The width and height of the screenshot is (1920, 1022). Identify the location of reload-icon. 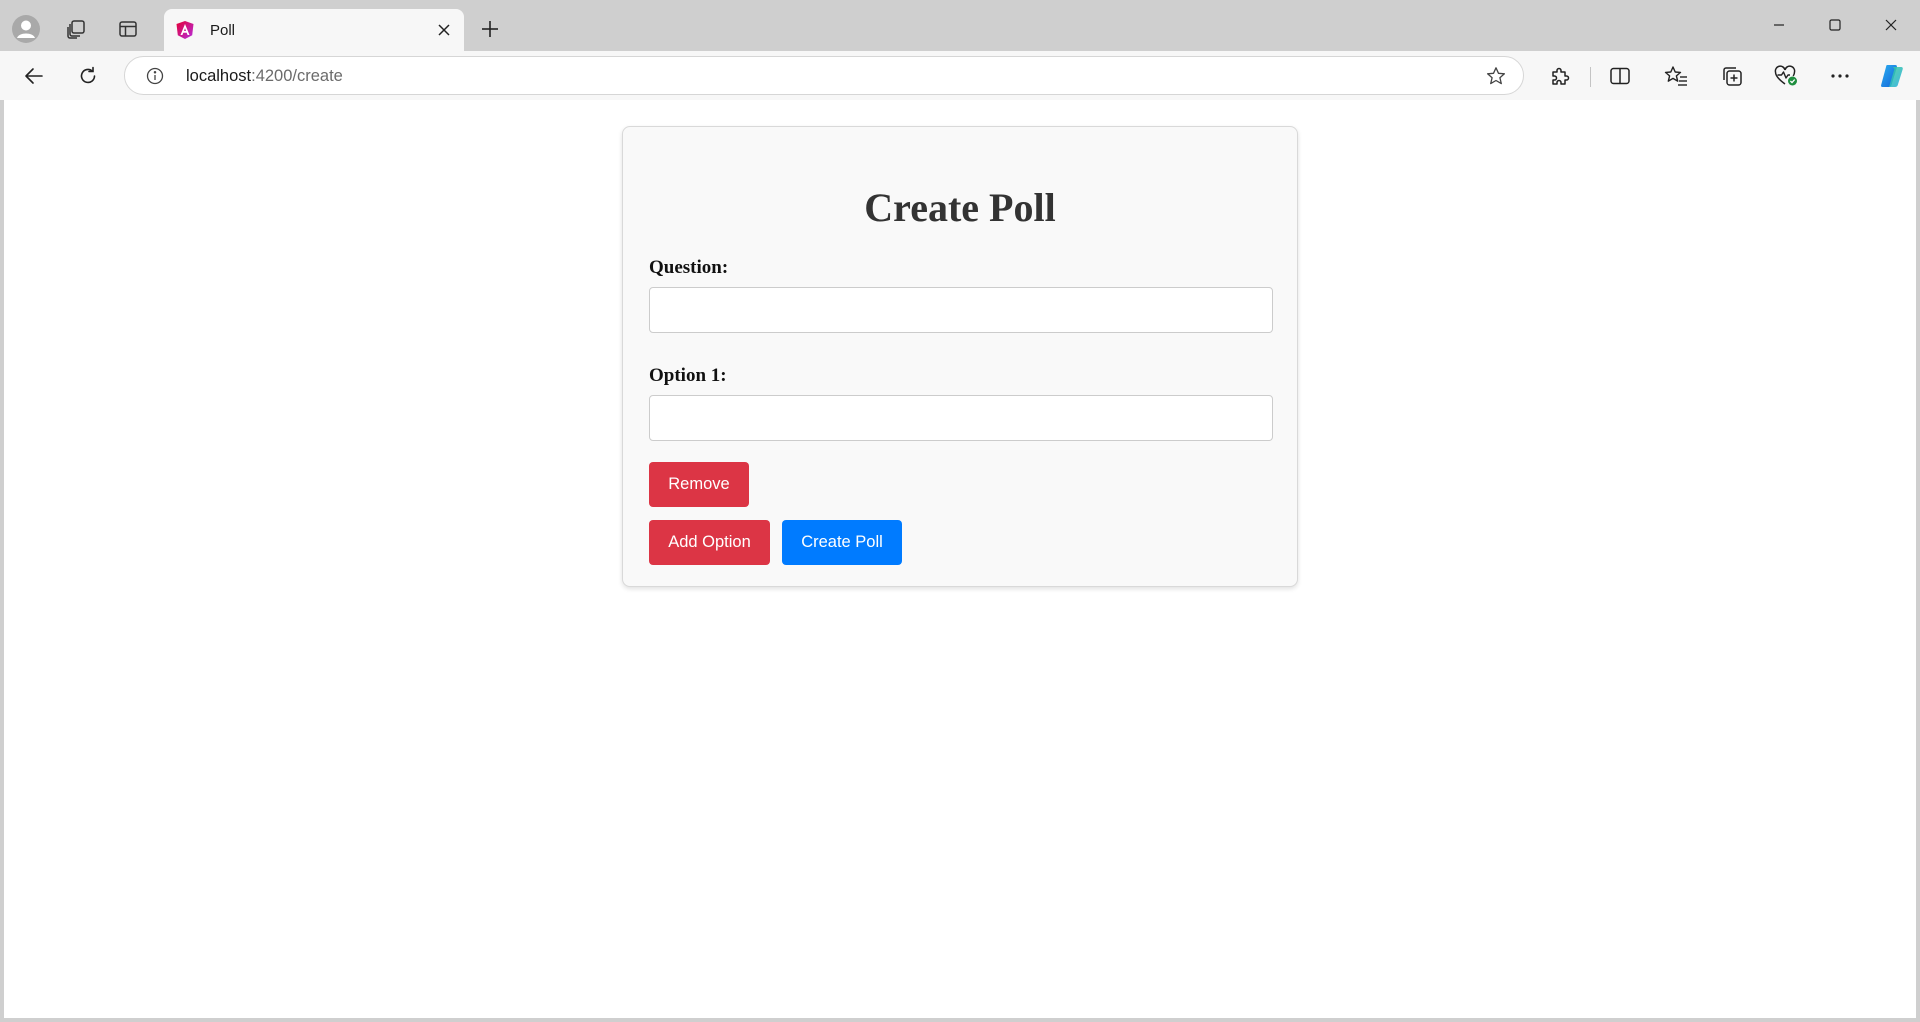
(88, 75).